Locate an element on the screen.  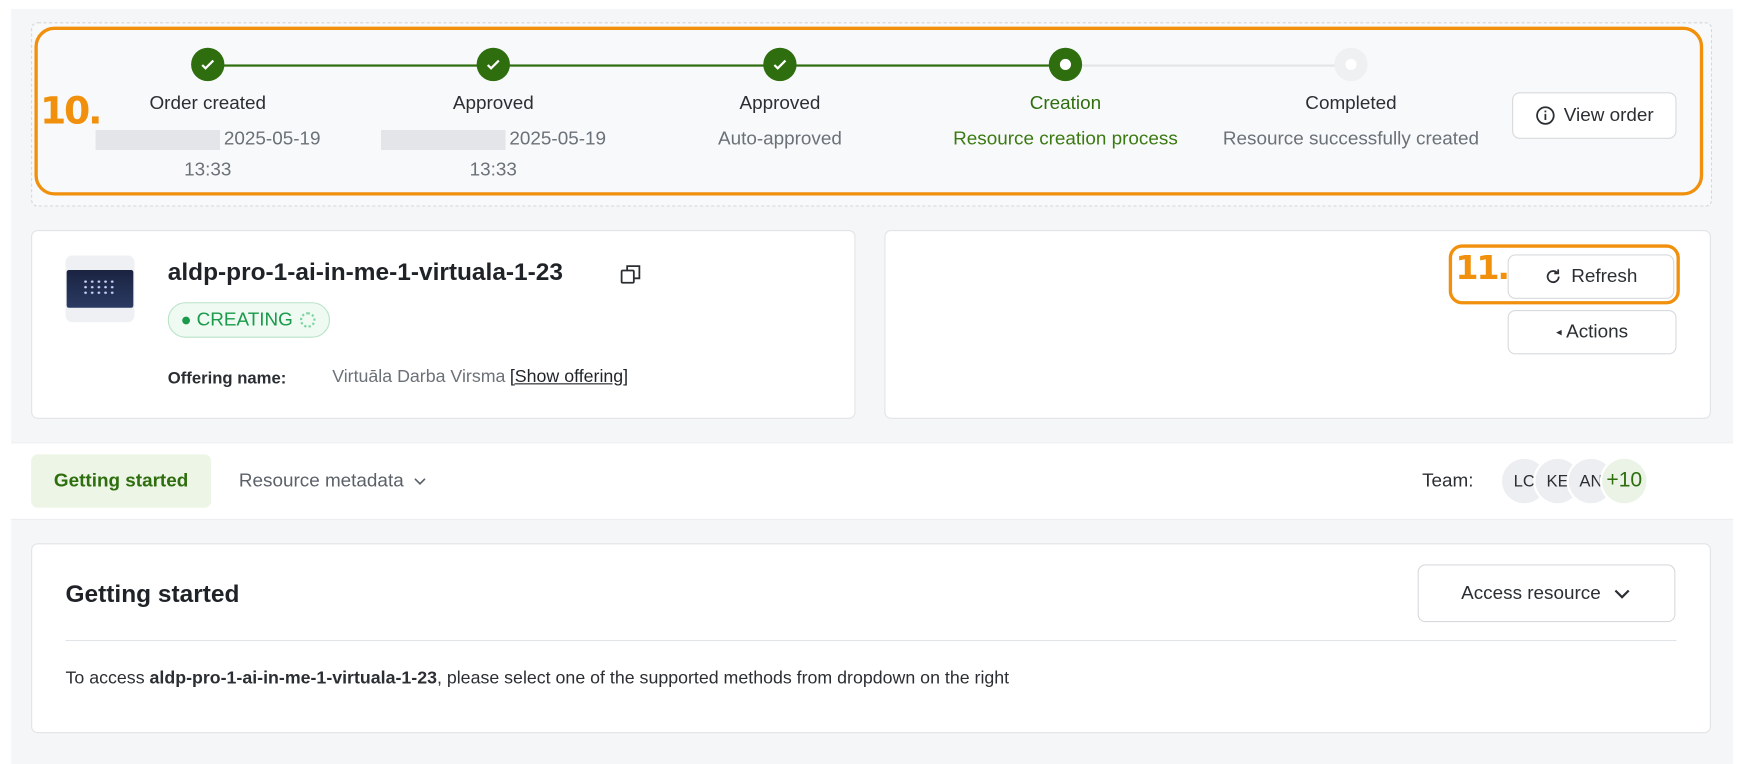
spinner-icon is located at coordinates (307, 320).